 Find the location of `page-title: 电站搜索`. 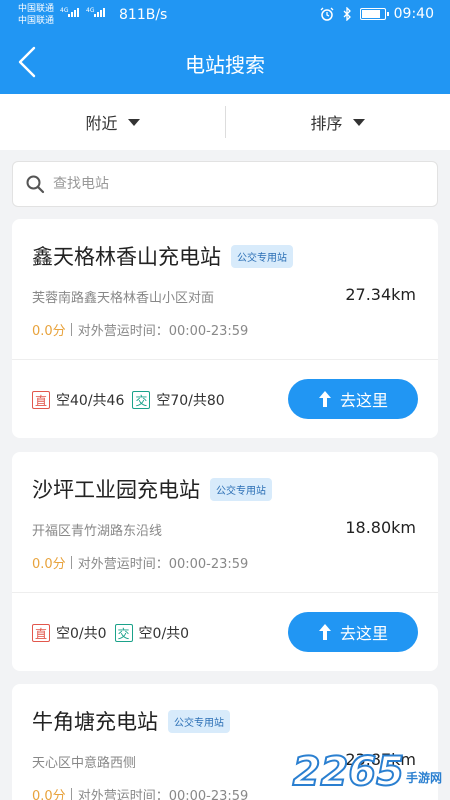

page-title: 电站搜索 is located at coordinates (225, 65).